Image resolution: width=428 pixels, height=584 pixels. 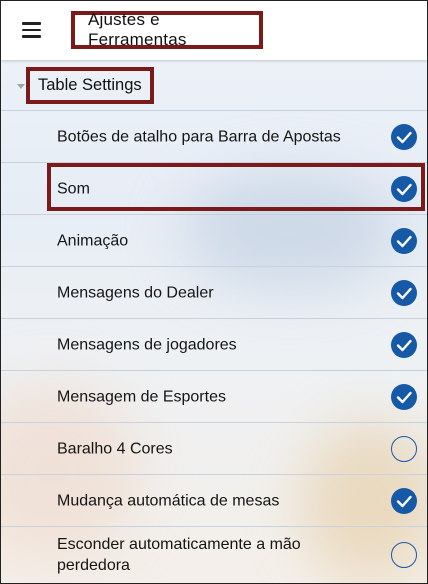 I want to click on setting-label: Esconder automaticamente a mão perdedora, so click(x=179, y=554).